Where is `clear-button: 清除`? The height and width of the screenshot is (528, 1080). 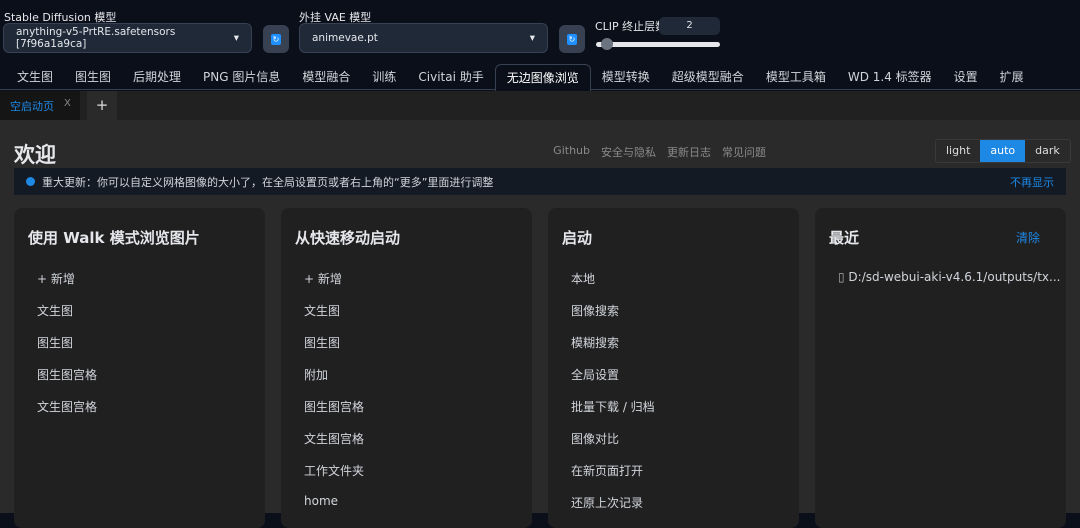
clear-button: 清除 is located at coordinates (1028, 237).